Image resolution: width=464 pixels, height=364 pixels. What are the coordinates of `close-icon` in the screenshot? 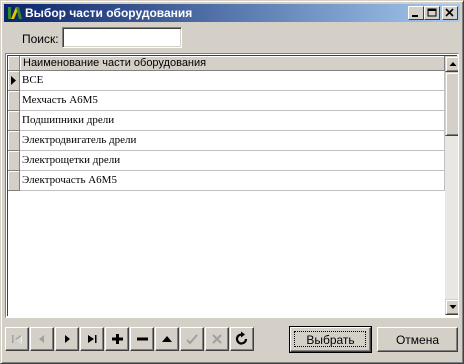 It's located at (449, 12).